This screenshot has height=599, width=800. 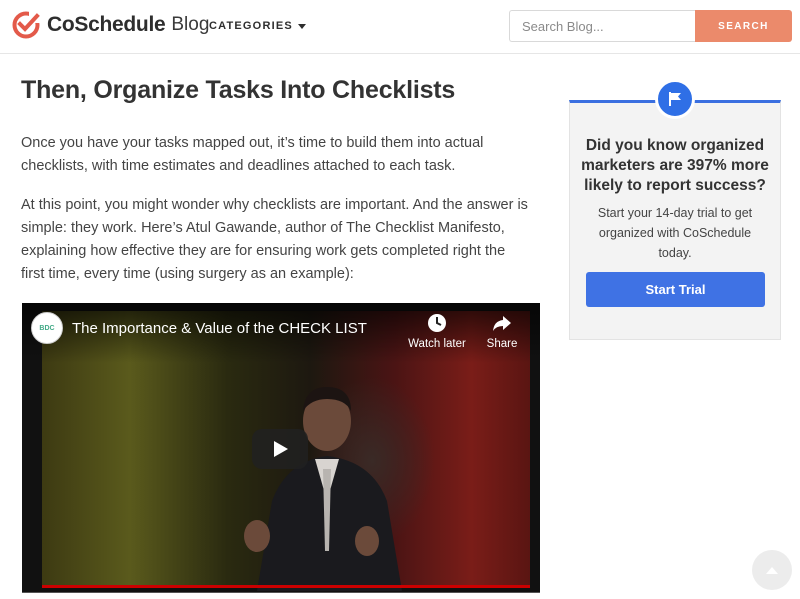 I want to click on search-input, so click(x=602, y=26).